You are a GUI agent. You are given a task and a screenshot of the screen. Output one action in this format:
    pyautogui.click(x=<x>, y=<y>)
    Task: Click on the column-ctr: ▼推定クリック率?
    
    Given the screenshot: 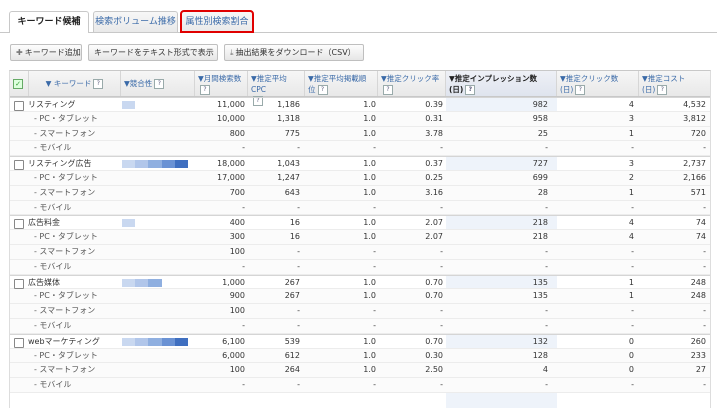 What is the action you would take?
    pyautogui.click(x=412, y=83)
    